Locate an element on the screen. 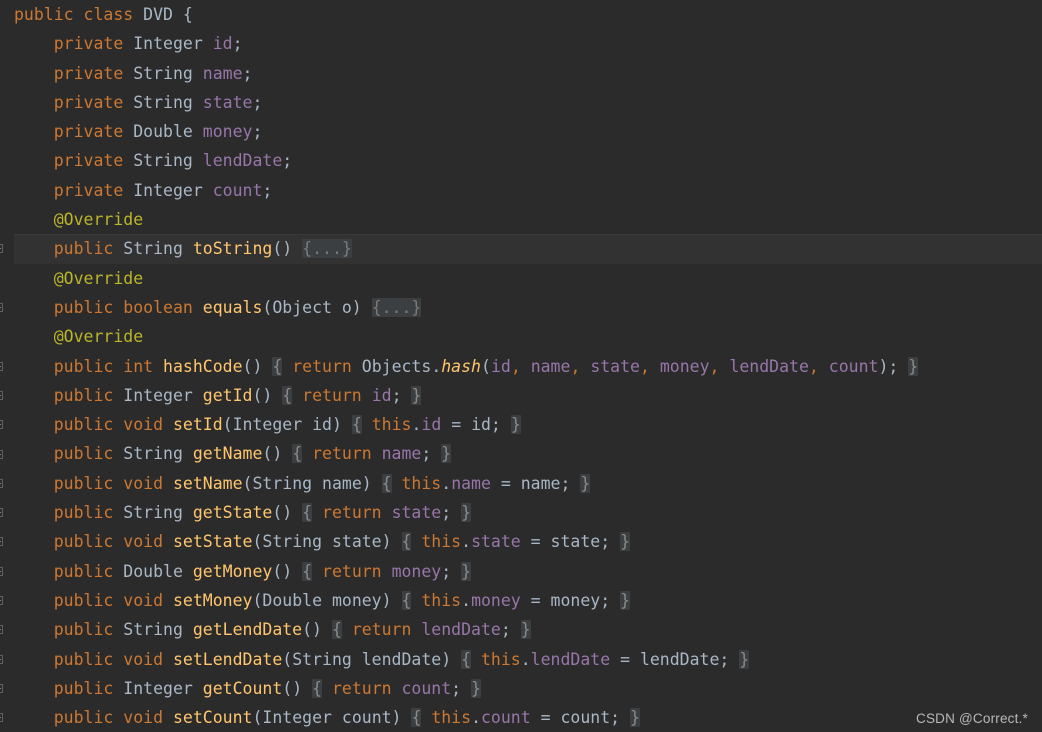 Image resolution: width=1042 pixels, height=732 pixels. code-line: private String state; is located at coordinates (521, 102).